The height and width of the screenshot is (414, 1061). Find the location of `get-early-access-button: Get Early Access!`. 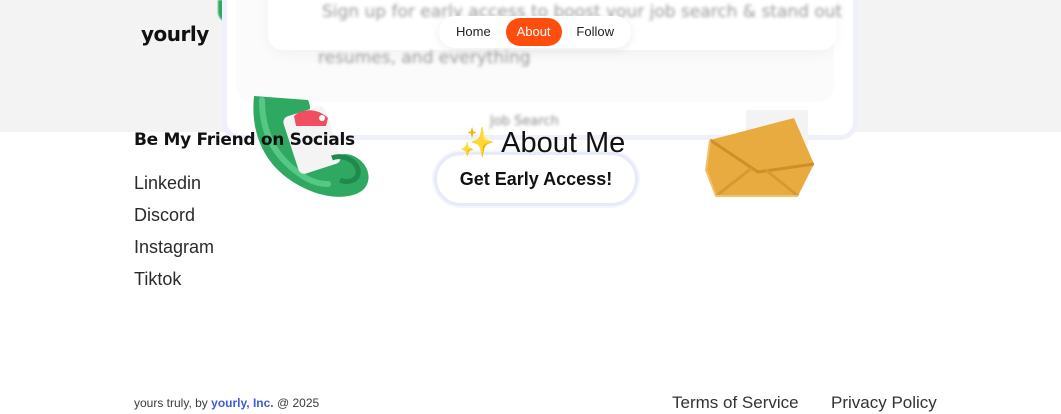

get-early-access-button: Get Early Access! is located at coordinates (536, 179).